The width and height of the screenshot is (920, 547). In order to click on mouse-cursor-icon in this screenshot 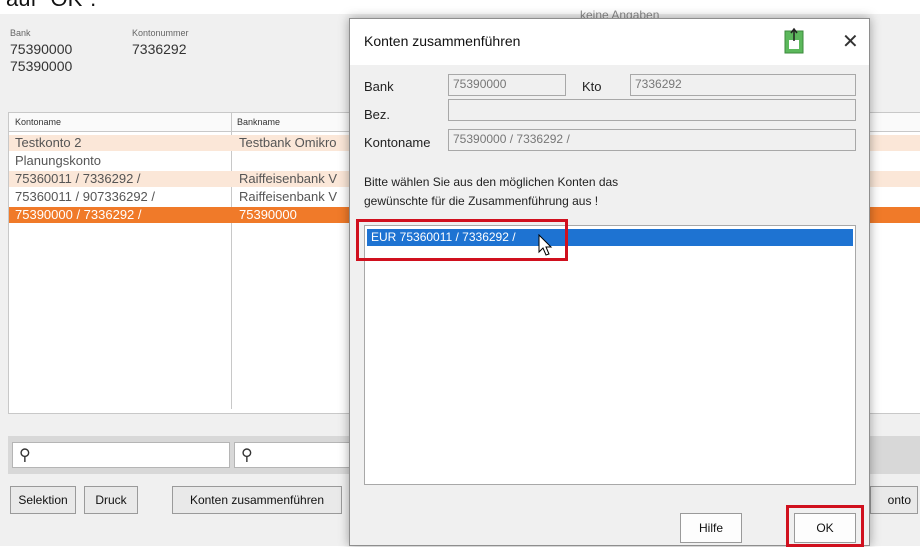, I will do `click(546, 248)`.